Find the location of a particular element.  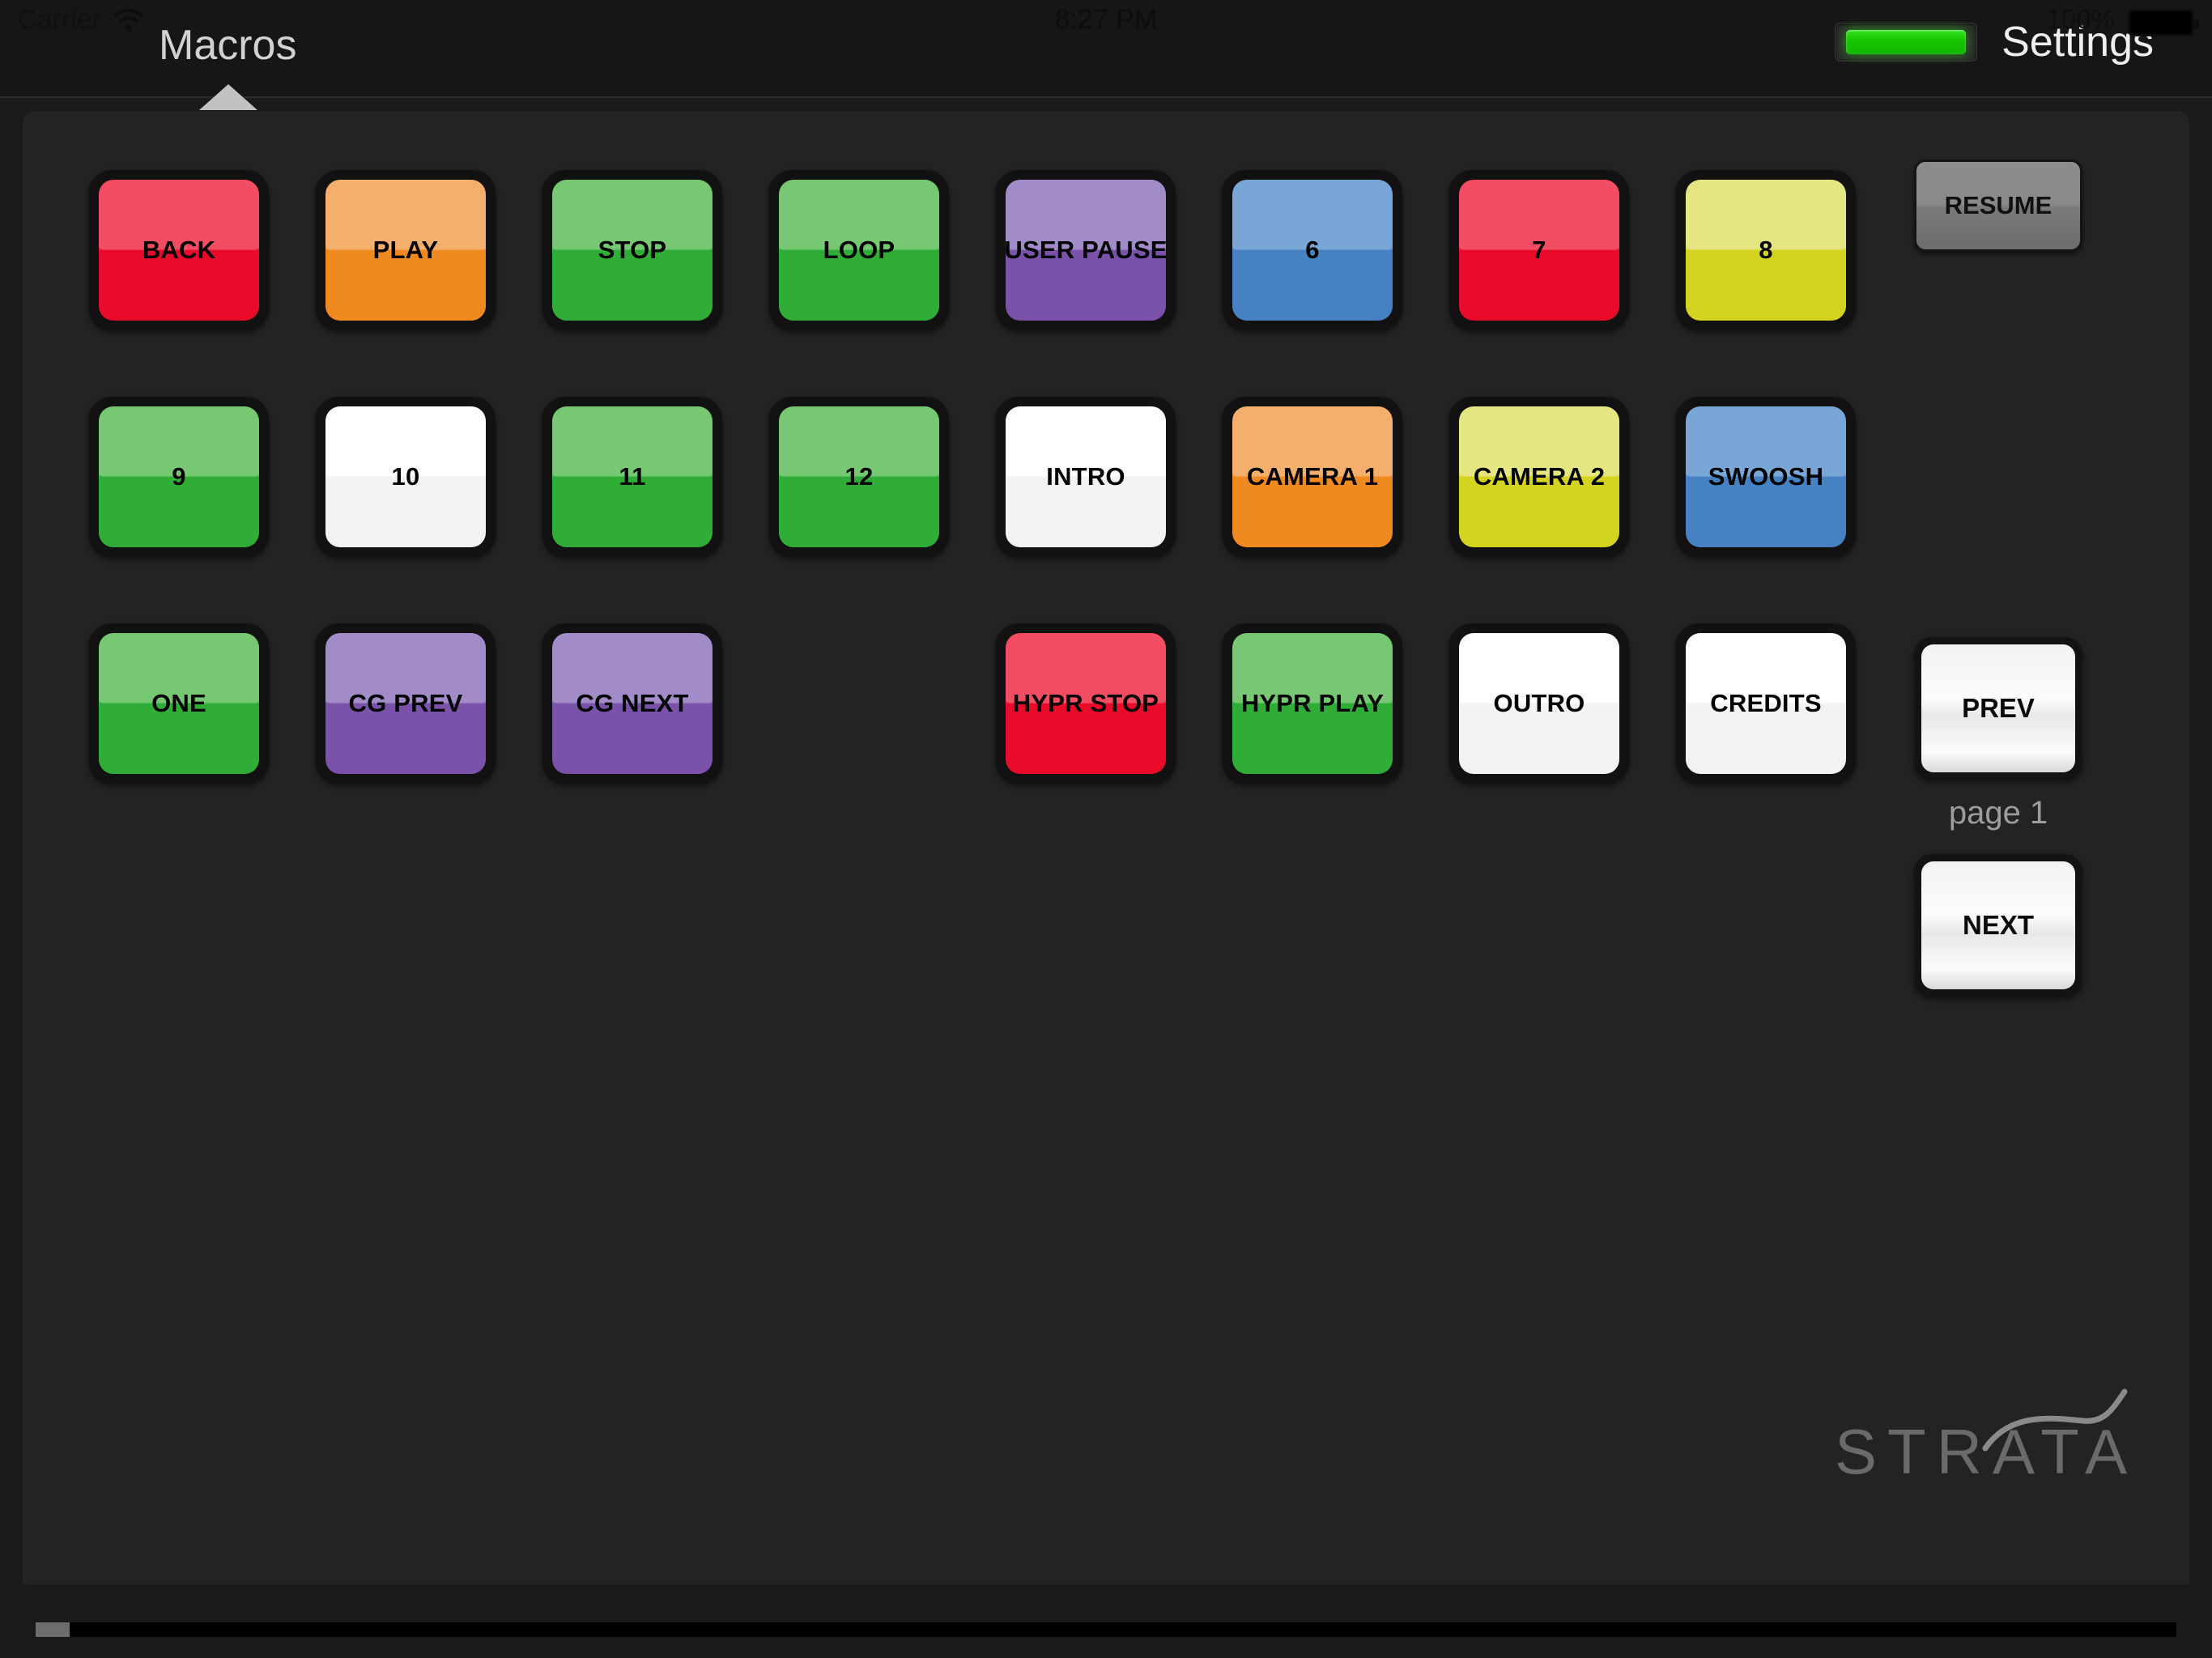

macro-pad-cg-next: CG NEXT is located at coordinates (632, 703).